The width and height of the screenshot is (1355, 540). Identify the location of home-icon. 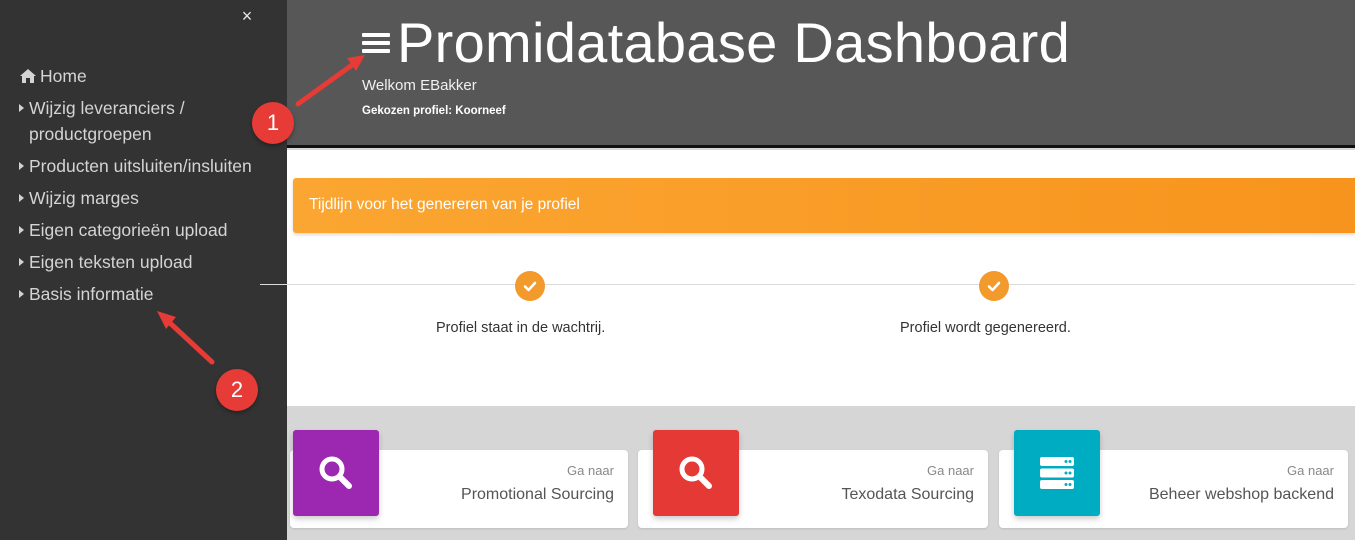
(28, 76).